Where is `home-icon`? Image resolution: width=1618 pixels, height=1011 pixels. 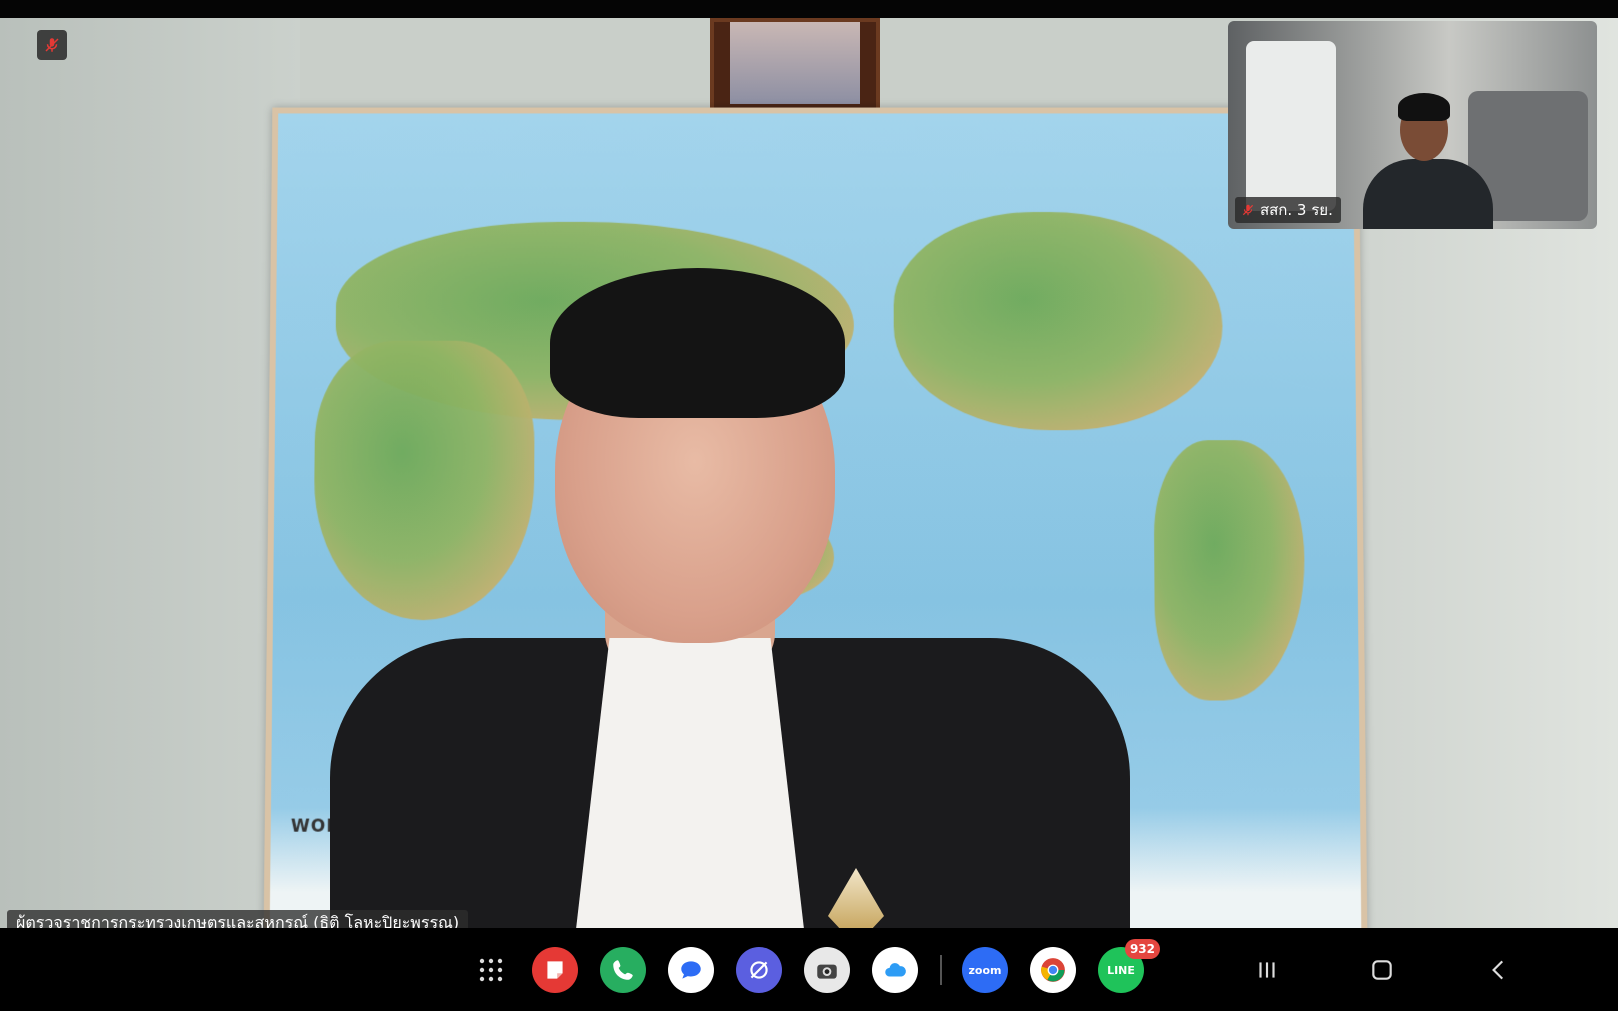 home-icon is located at coordinates (1382, 970).